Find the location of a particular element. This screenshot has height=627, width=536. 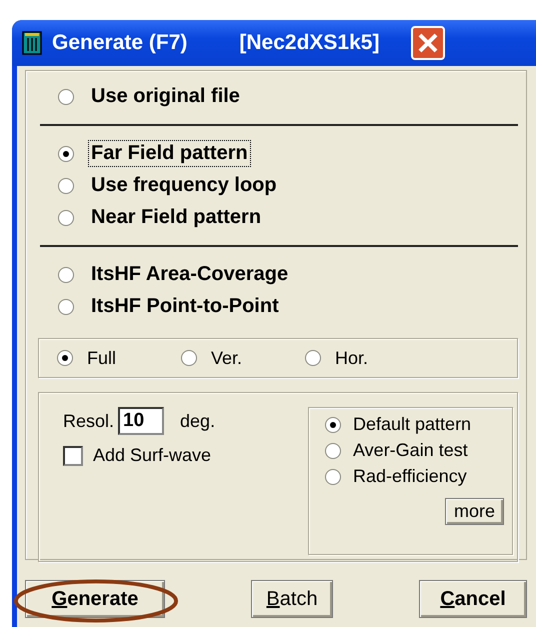

resolution-field: 10 is located at coordinates (141, 421).